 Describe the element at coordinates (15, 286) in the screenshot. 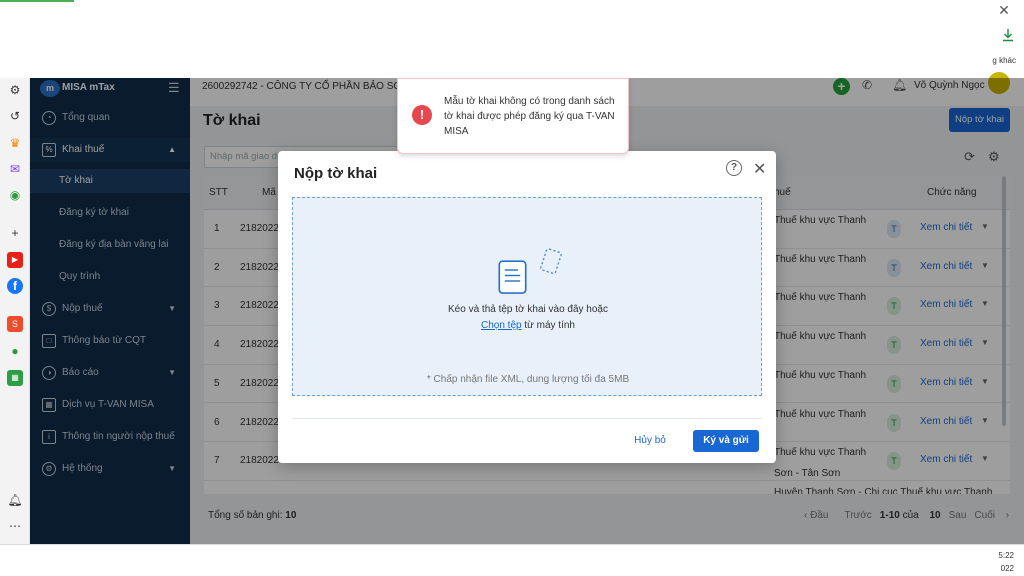

I see `facebook-icon: f` at that location.